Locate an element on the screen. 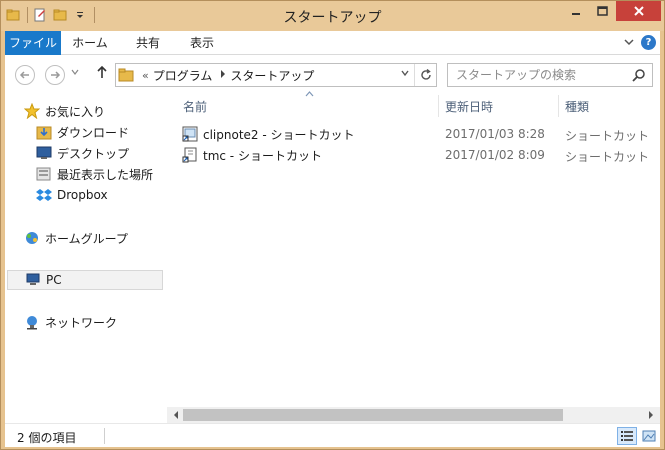 This screenshot has width=665, height=450. recent-locations-icon is located at coordinates (75, 73).